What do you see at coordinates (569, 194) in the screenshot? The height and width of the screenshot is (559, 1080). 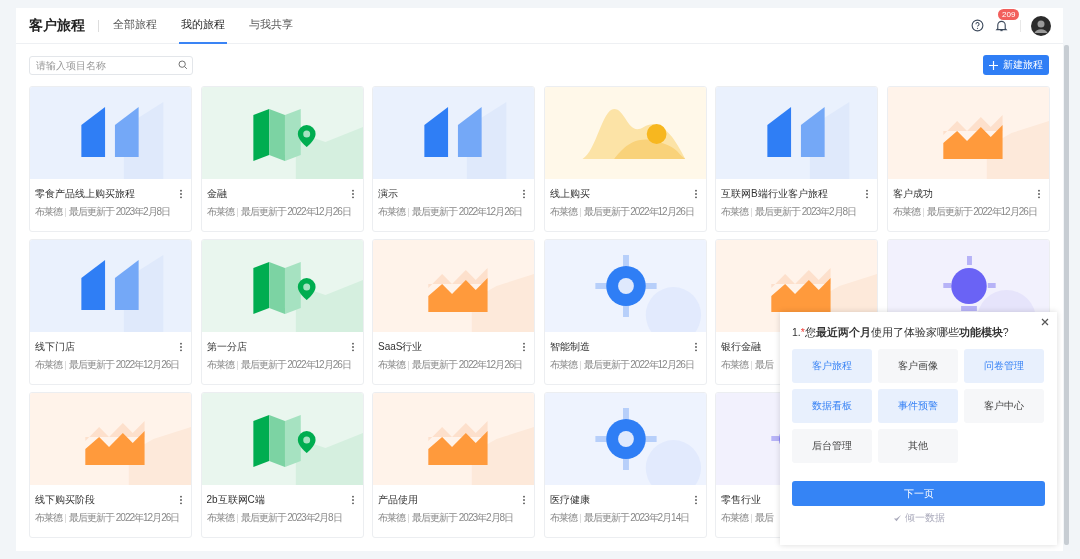 I see `card-title: 线上购买` at bounding box center [569, 194].